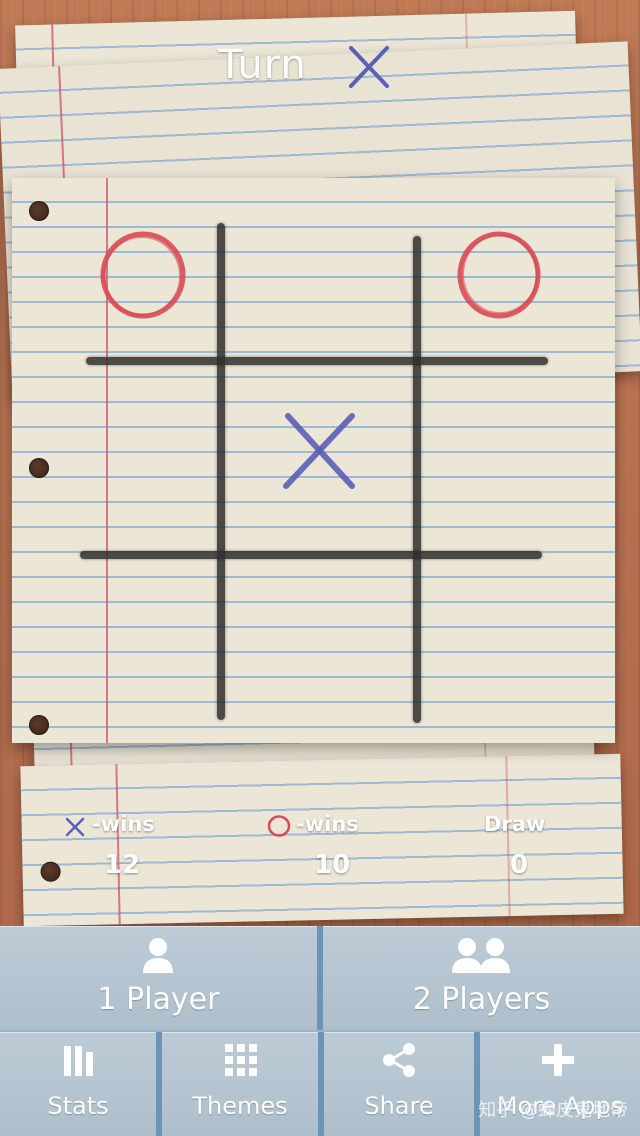  Describe the element at coordinates (399, 1084) in the screenshot. I see `share-button: Share` at that location.